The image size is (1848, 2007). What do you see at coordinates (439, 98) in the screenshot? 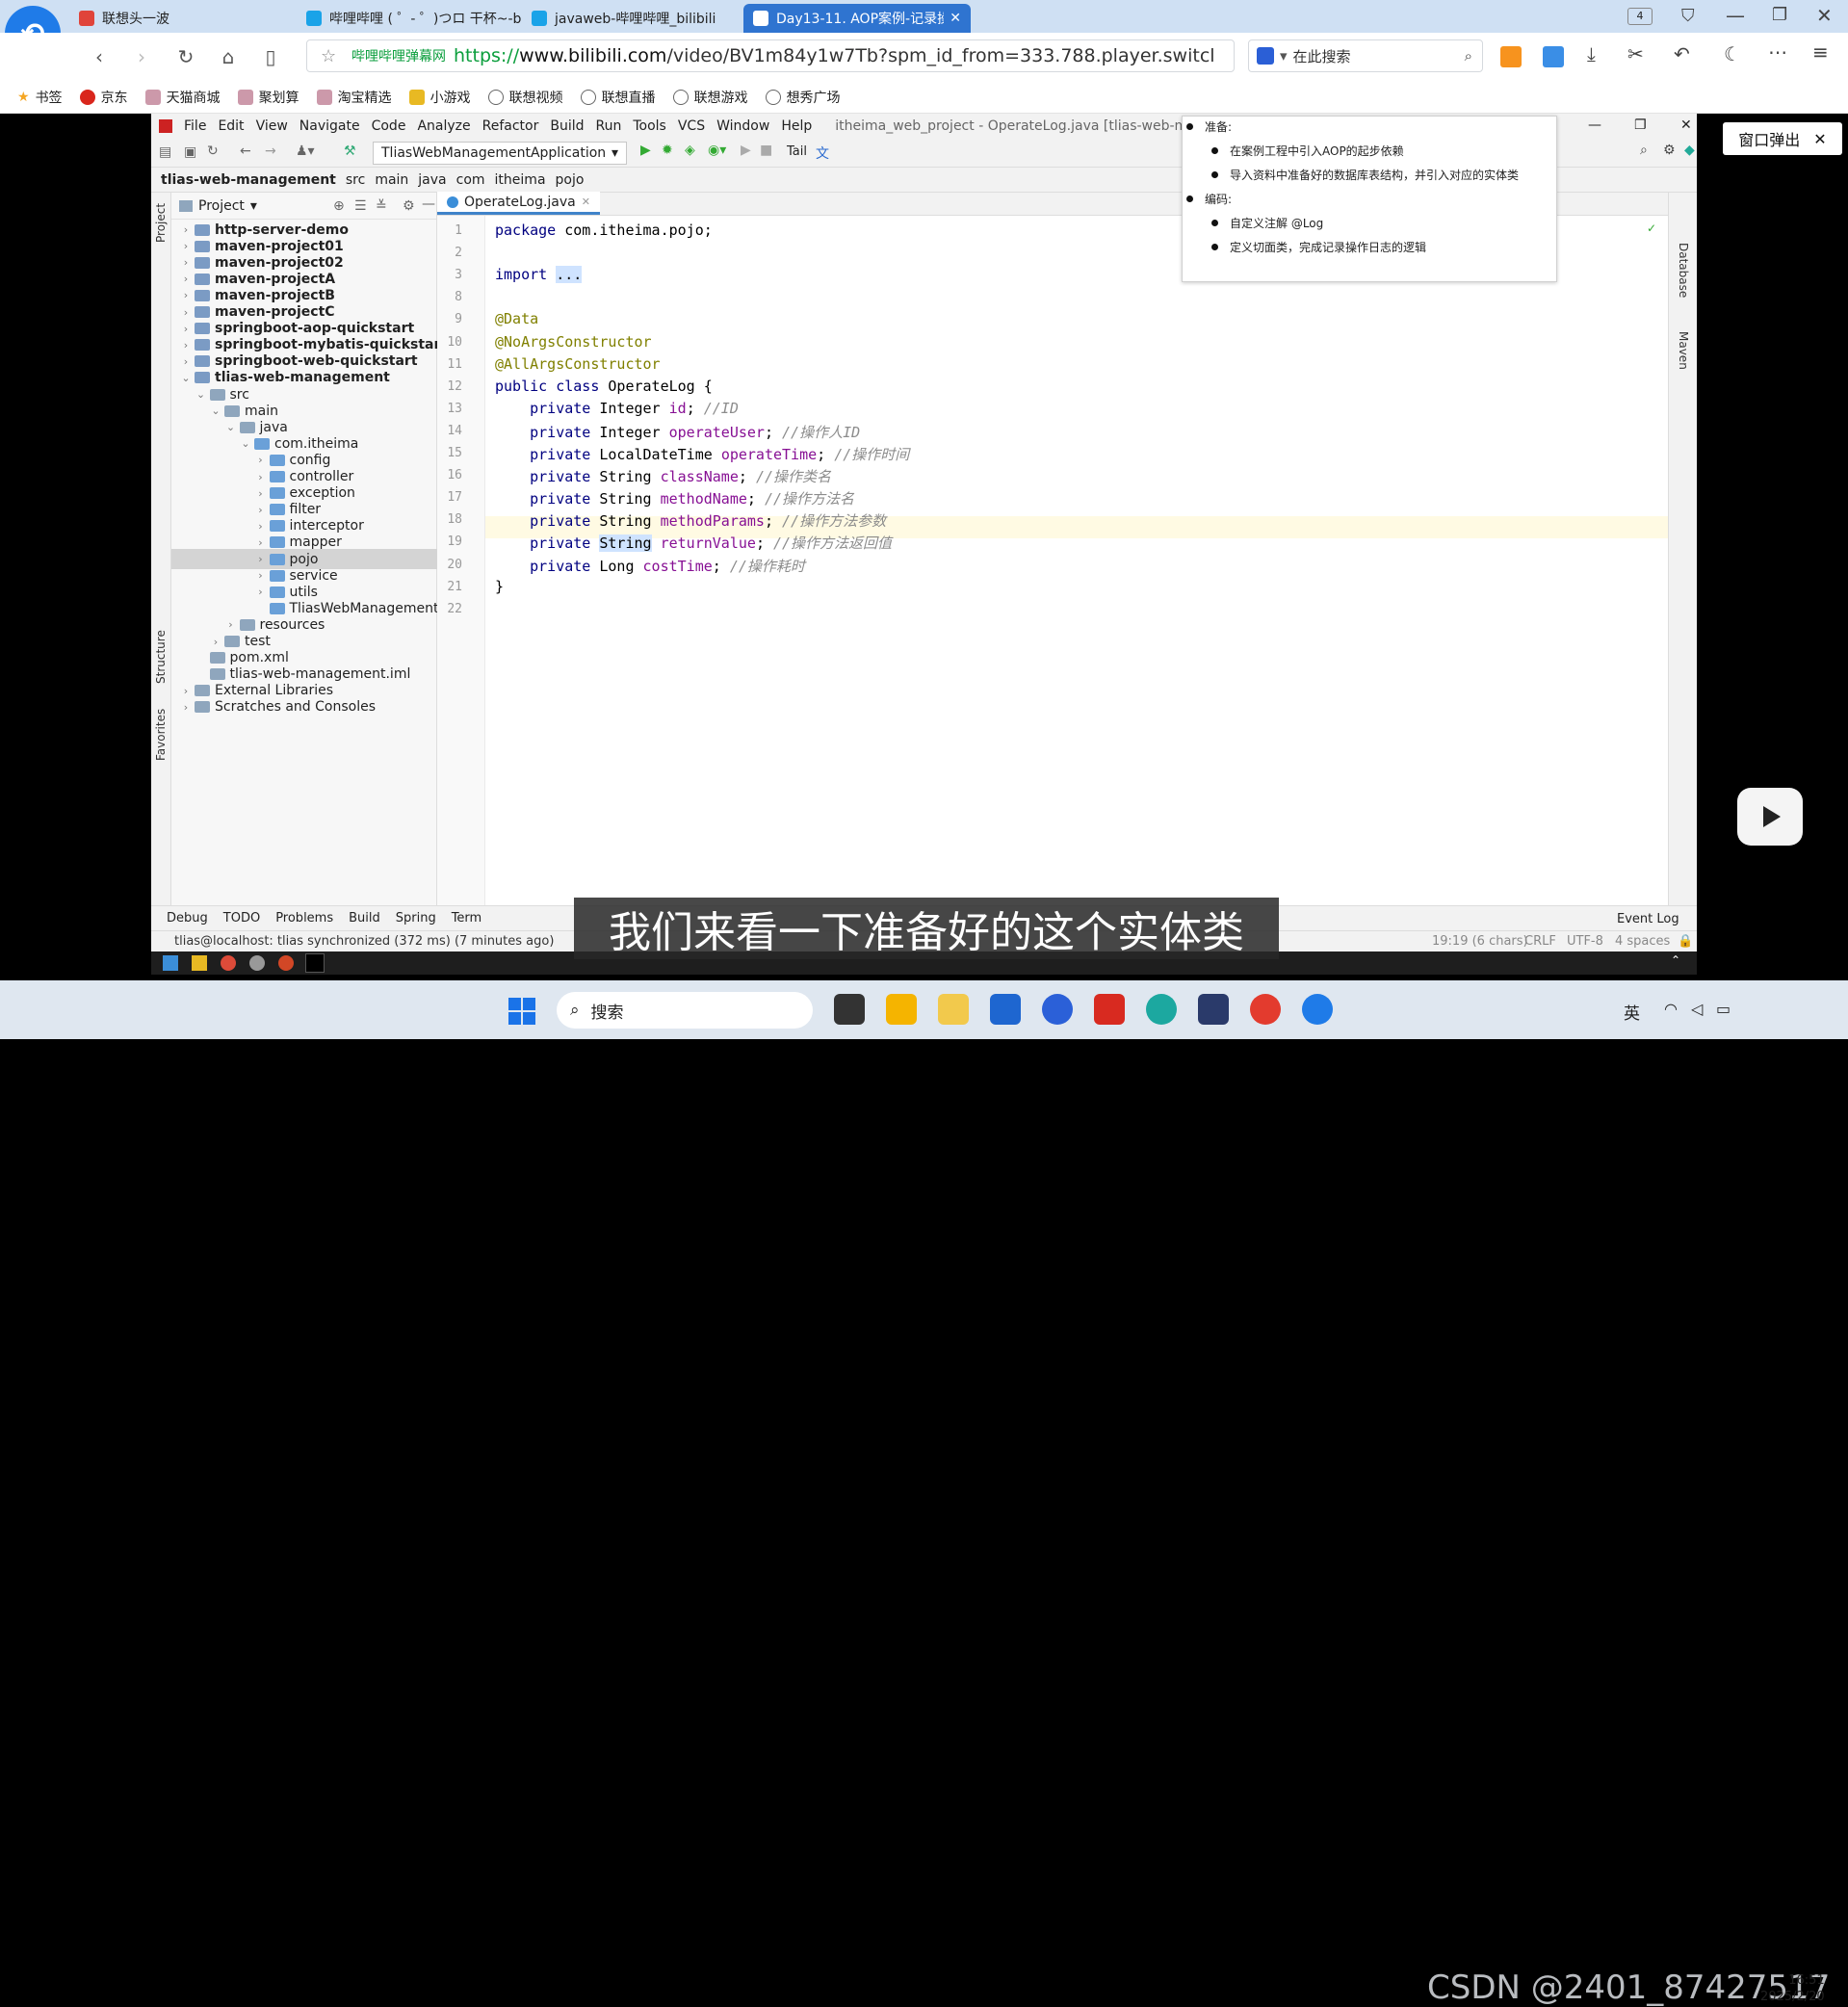
I see `bookmark-item: 小游戏` at bounding box center [439, 98].